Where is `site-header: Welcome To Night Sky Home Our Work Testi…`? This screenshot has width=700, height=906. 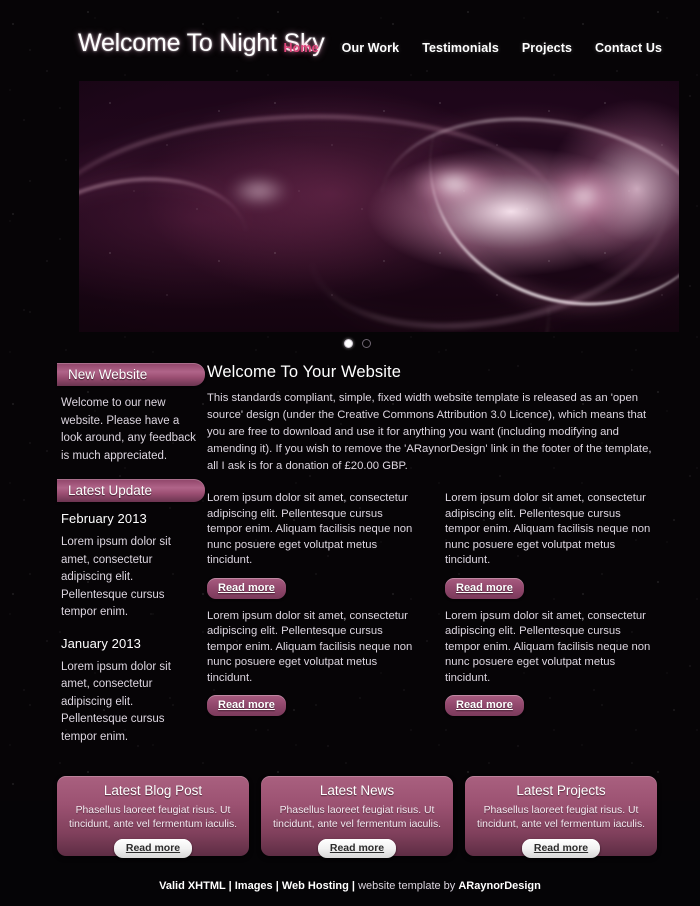
site-header: Welcome To Night Sky Home Our Work Testi… is located at coordinates (350, 40).